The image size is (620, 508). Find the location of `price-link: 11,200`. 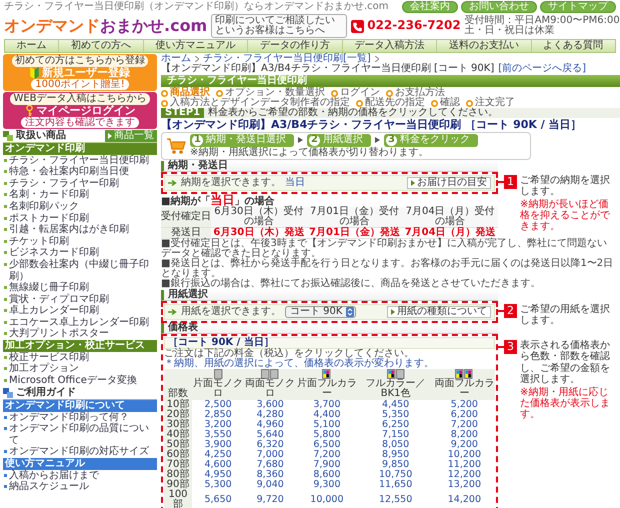

price-link: 11,200 is located at coordinates (464, 464).